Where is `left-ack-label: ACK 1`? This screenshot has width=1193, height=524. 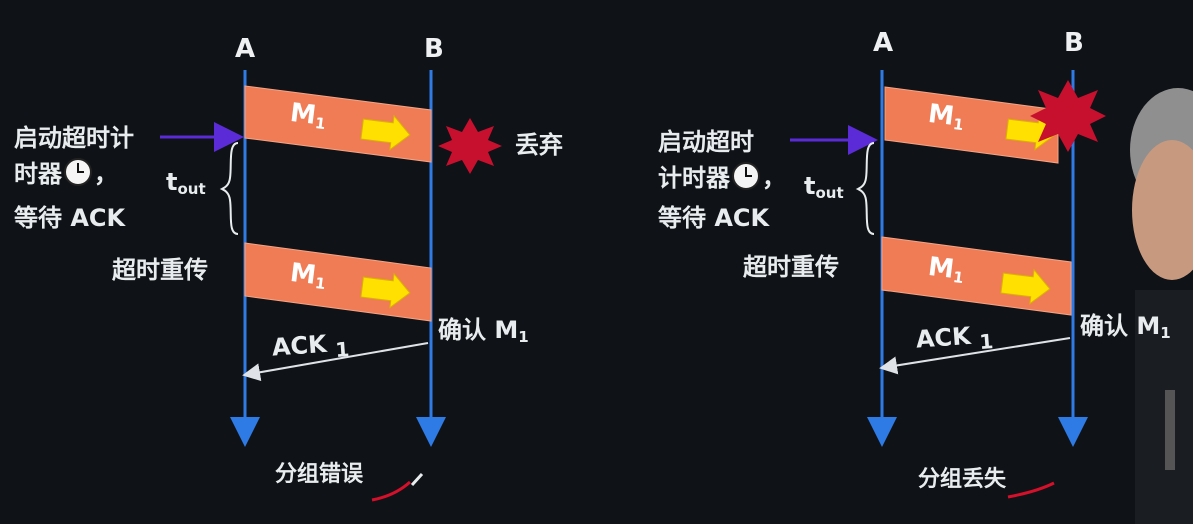
left-ack-label: ACK 1 is located at coordinates (310, 346).